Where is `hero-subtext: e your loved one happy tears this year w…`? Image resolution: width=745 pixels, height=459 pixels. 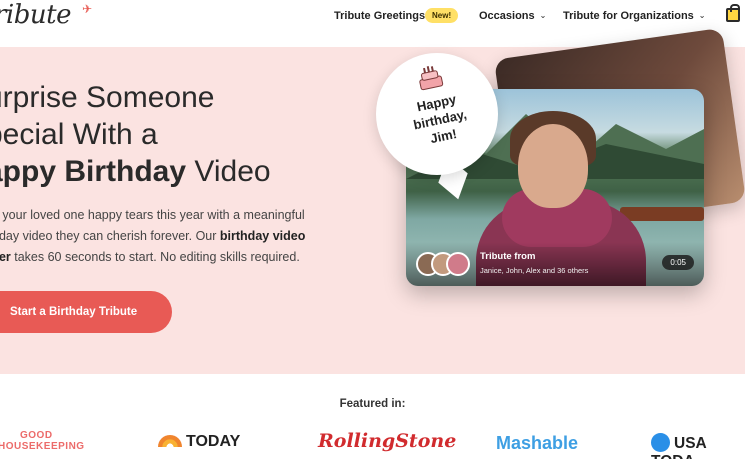
hero-subtext: e your loved one happy tears this year w… is located at coordinates (176, 236).